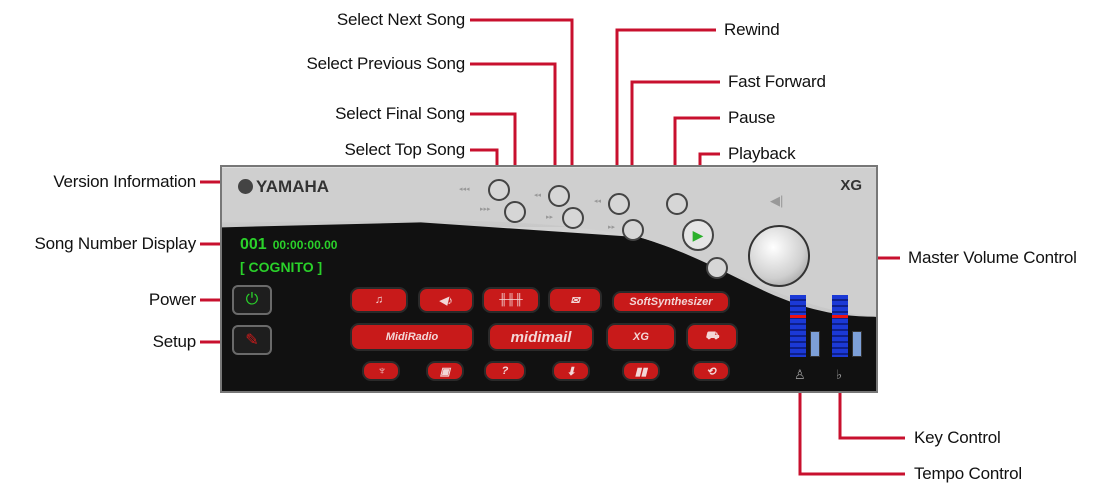 The height and width of the screenshot is (487, 1106). Describe the element at coordinates (619, 204) in the screenshot. I see `rewind-button` at that location.